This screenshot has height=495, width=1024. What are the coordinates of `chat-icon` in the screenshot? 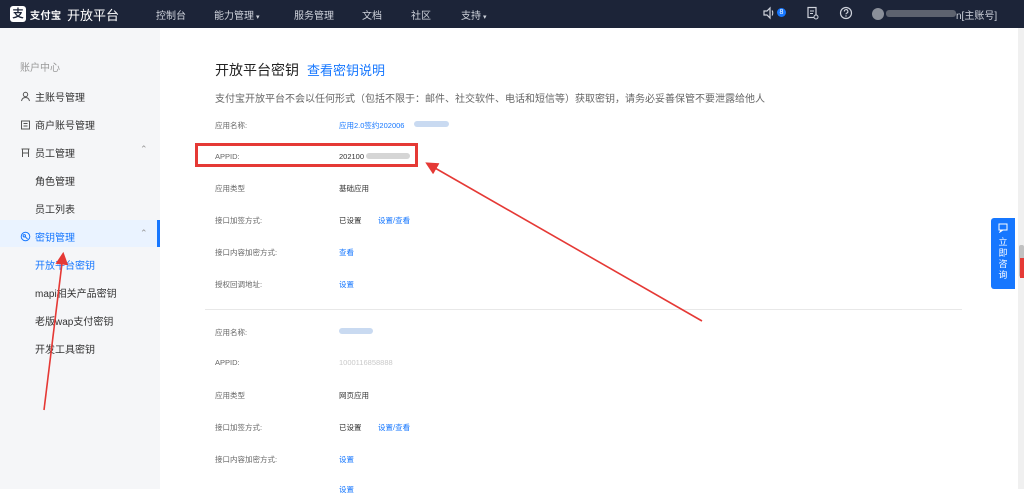 It's located at (1003, 229).